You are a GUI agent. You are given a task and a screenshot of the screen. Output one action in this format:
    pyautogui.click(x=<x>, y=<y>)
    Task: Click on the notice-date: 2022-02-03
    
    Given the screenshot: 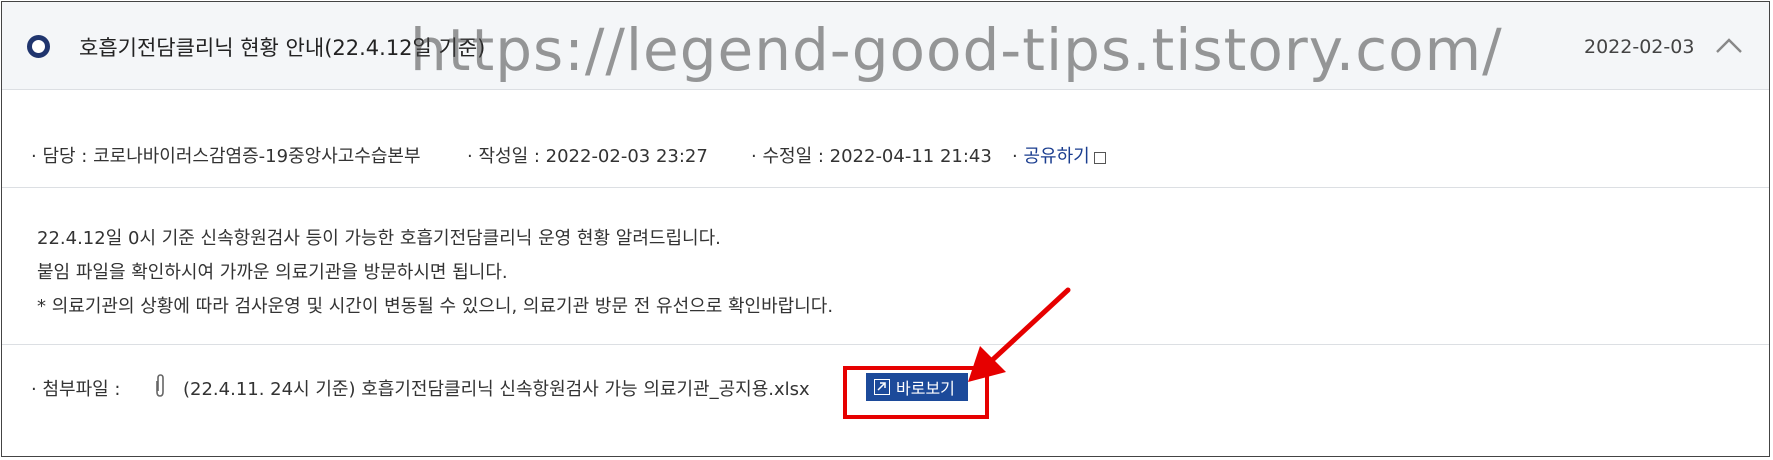 What is the action you would take?
    pyautogui.click(x=1639, y=47)
    